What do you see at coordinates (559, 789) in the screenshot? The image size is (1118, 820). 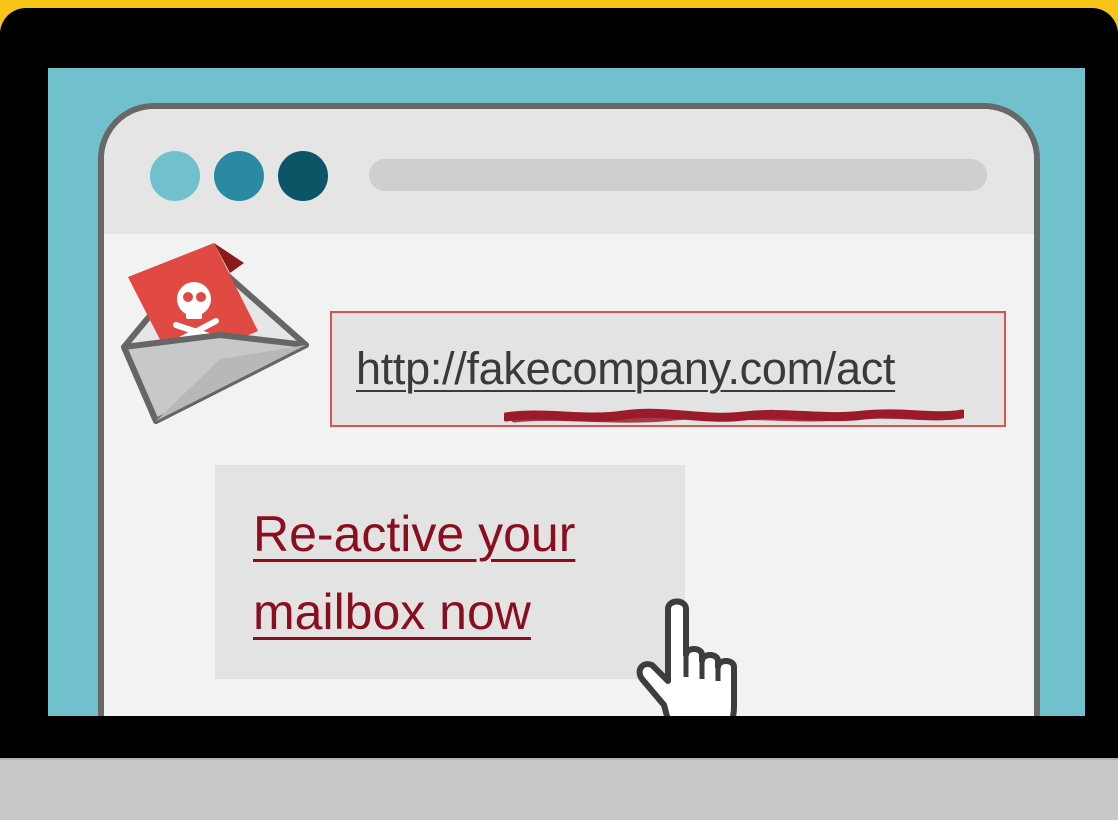 I see `laptop-base` at bounding box center [559, 789].